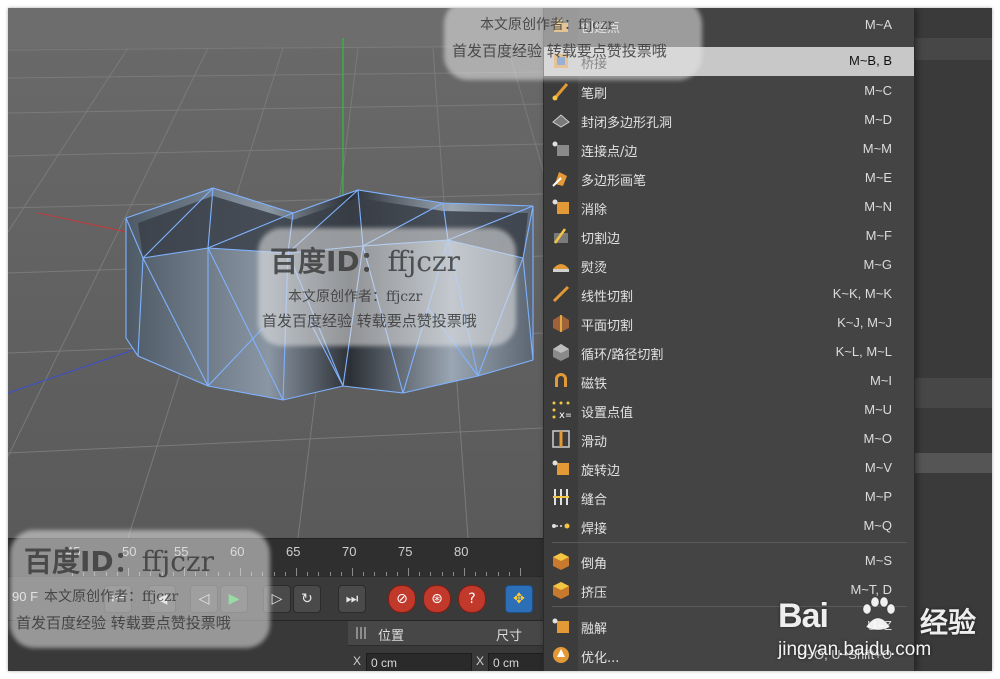 This screenshot has width=1000, height=679. I want to click on grid-icon, so click(362, 633).